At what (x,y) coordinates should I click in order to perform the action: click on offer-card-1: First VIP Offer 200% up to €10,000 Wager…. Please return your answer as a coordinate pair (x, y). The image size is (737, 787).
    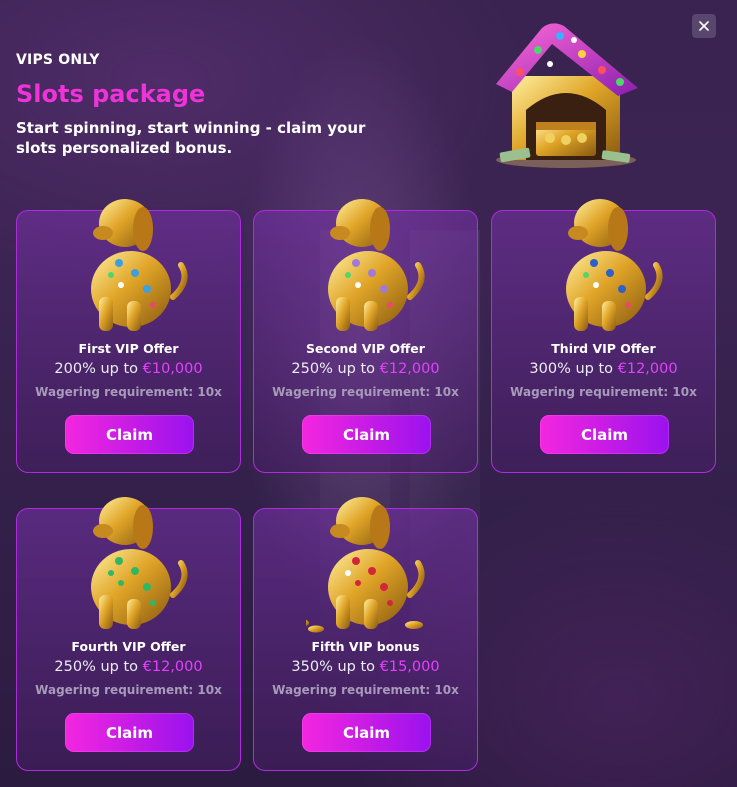
    Looking at the image, I should click on (128, 336).